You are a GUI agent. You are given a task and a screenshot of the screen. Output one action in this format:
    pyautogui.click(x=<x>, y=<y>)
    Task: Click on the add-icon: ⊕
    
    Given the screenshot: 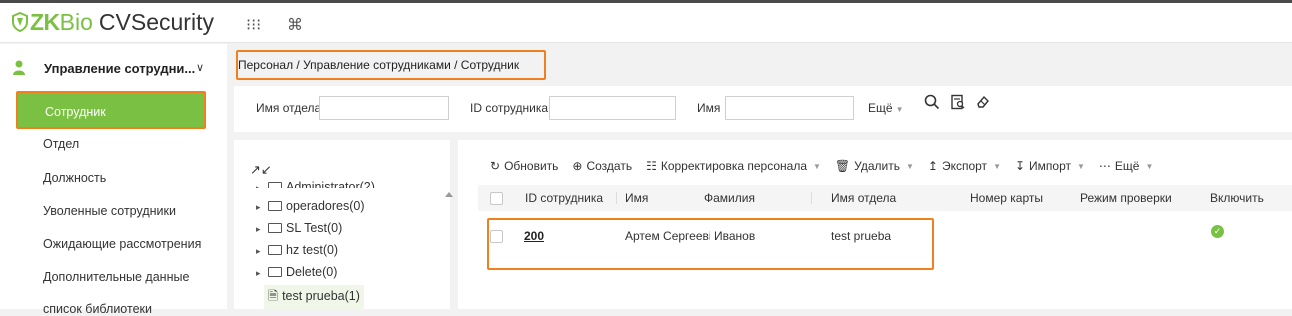 What is the action you would take?
    pyautogui.click(x=577, y=166)
    